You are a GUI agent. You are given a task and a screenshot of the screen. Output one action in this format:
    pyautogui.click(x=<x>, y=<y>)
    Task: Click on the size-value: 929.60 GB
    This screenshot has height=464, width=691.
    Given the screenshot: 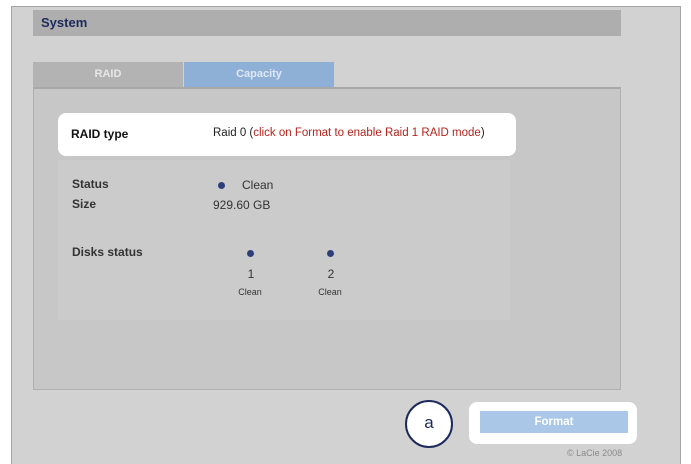 What is the action you would take?
    pyautogui.click(x=242, y=205)
    